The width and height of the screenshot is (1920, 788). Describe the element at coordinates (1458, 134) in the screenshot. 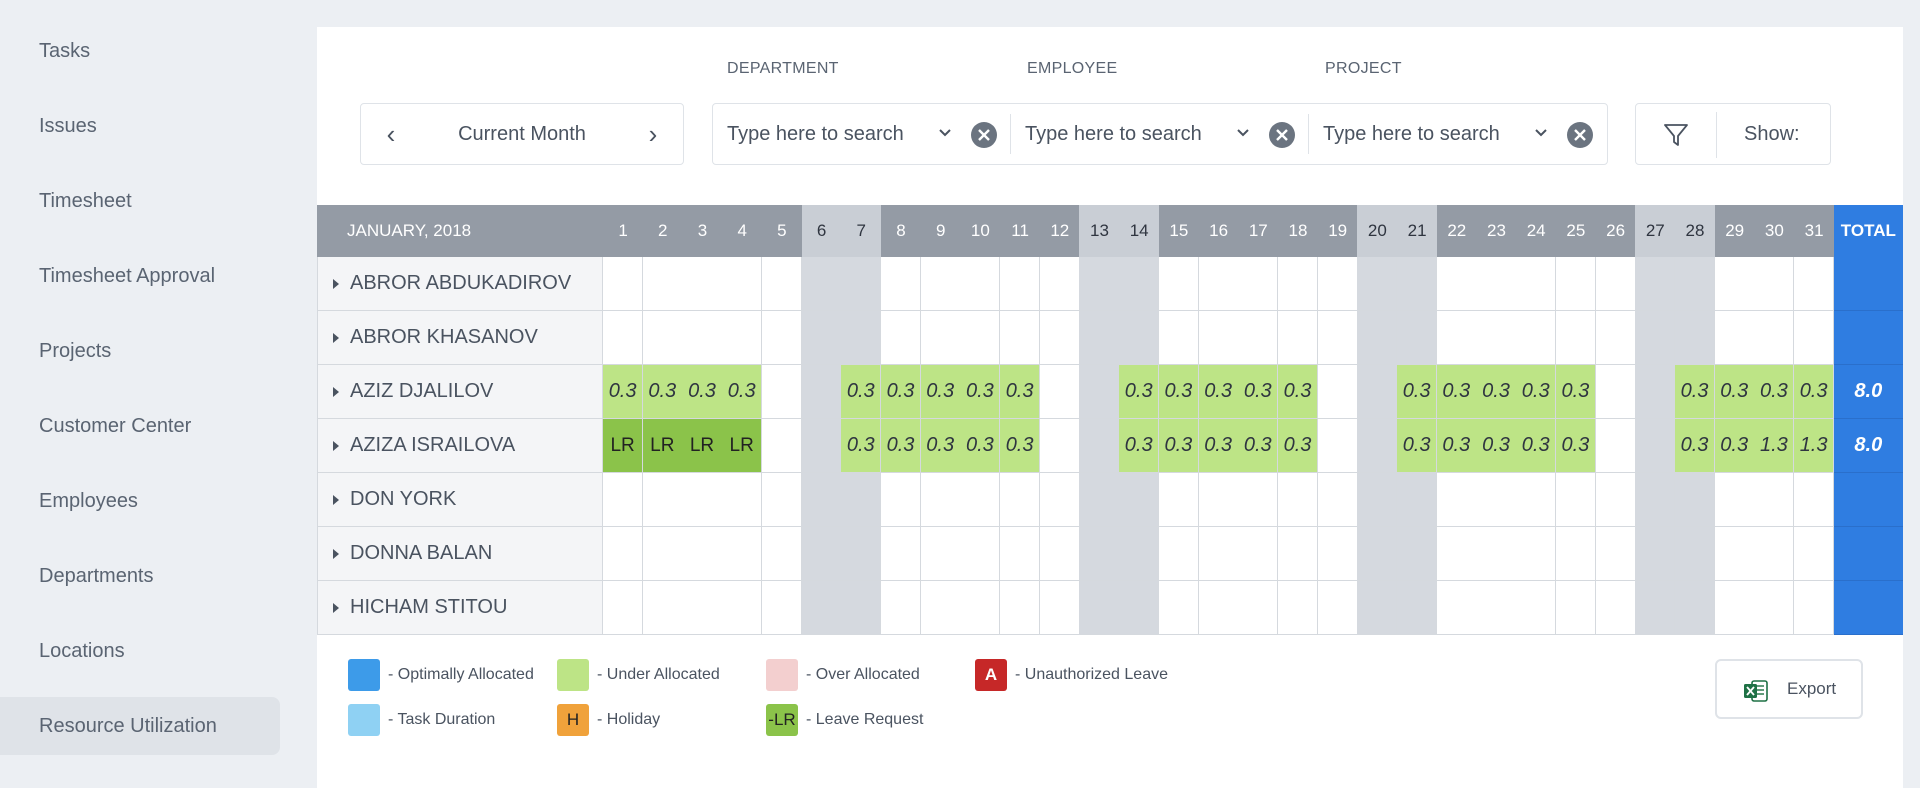

I see `project-search-input: Type here to search` at that location.